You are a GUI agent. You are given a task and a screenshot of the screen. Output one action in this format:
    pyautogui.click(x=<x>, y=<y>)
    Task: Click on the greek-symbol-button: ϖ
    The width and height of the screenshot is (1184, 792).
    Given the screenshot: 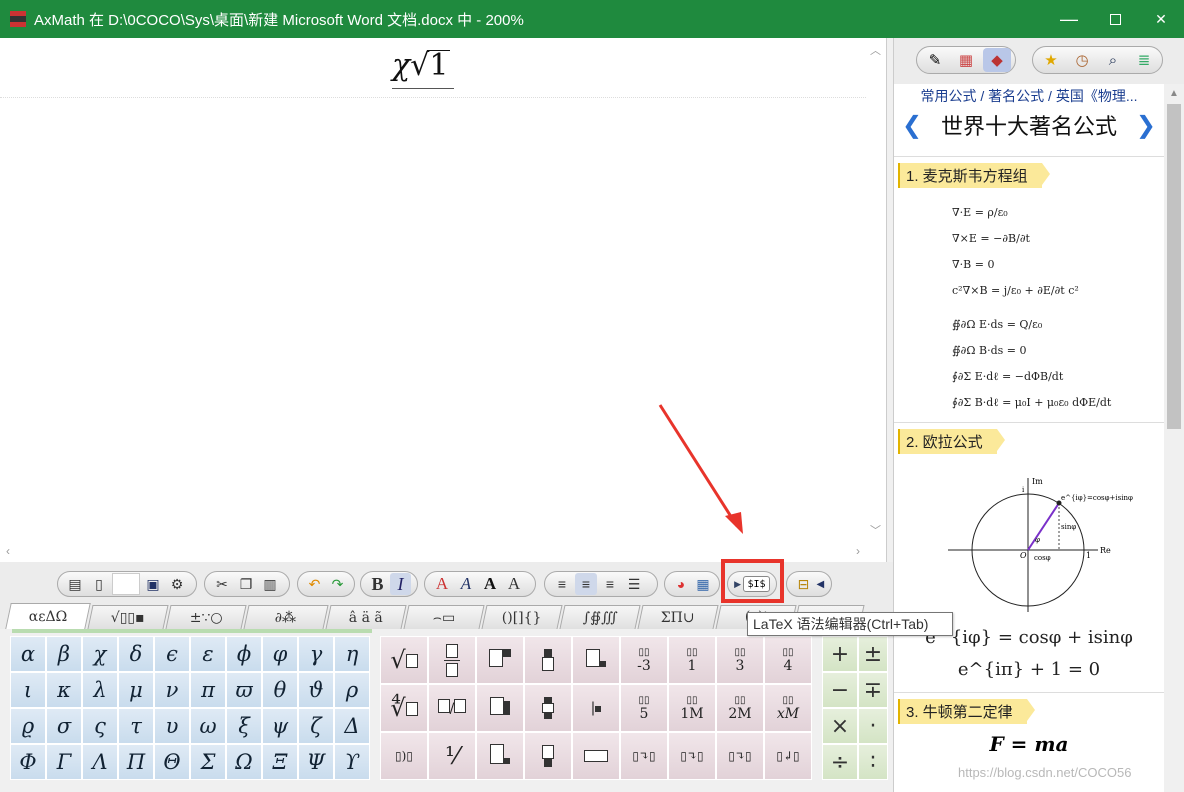 What is the action you would take?
    pyautogui.click(x=244, y=690)
    